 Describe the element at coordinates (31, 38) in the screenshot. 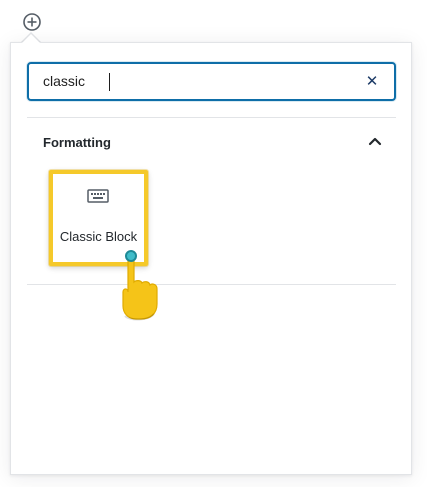

I see `popover-arrow-fill` at that location.